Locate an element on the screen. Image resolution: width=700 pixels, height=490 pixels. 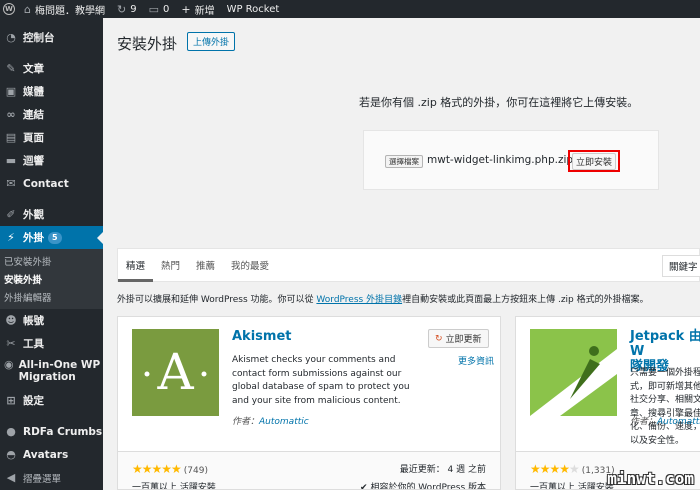
sidebar-item-label: Avatars is located at coordinates (46, 454).